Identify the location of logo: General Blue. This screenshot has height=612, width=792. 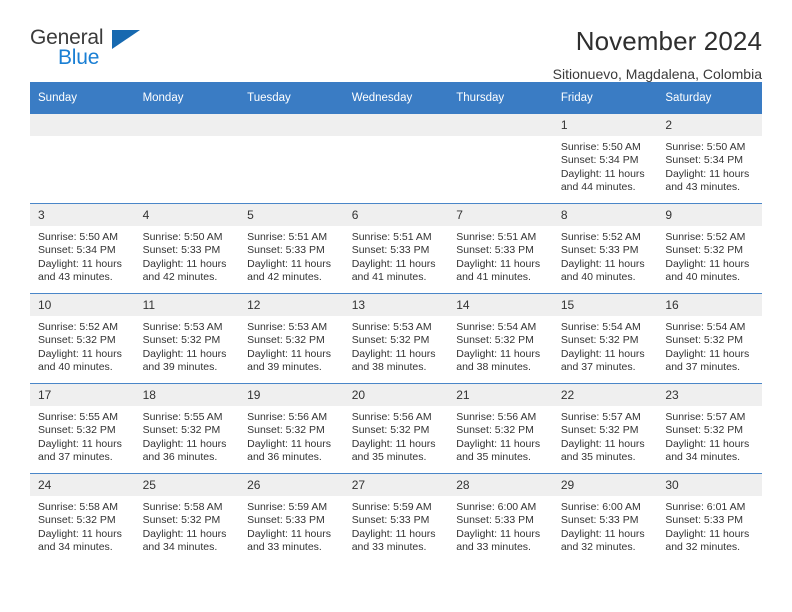
(90, 49).